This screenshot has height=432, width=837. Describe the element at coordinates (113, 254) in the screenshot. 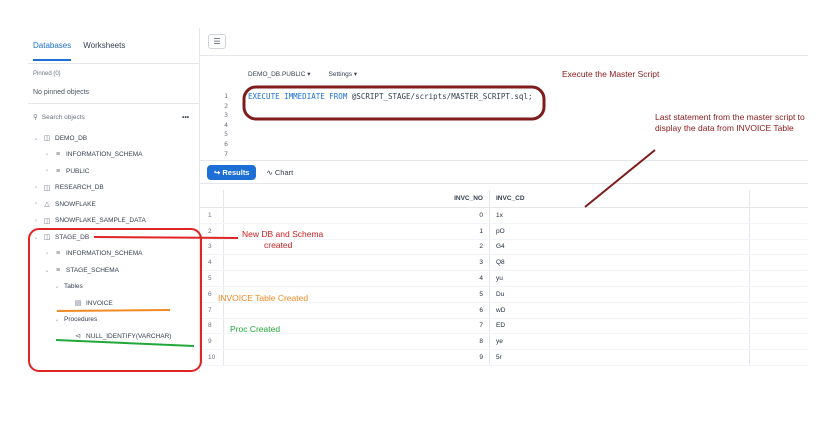

I see `tree-item-stage-information-schema: › ≡ INFORMATION_SCHEMA` at that location.